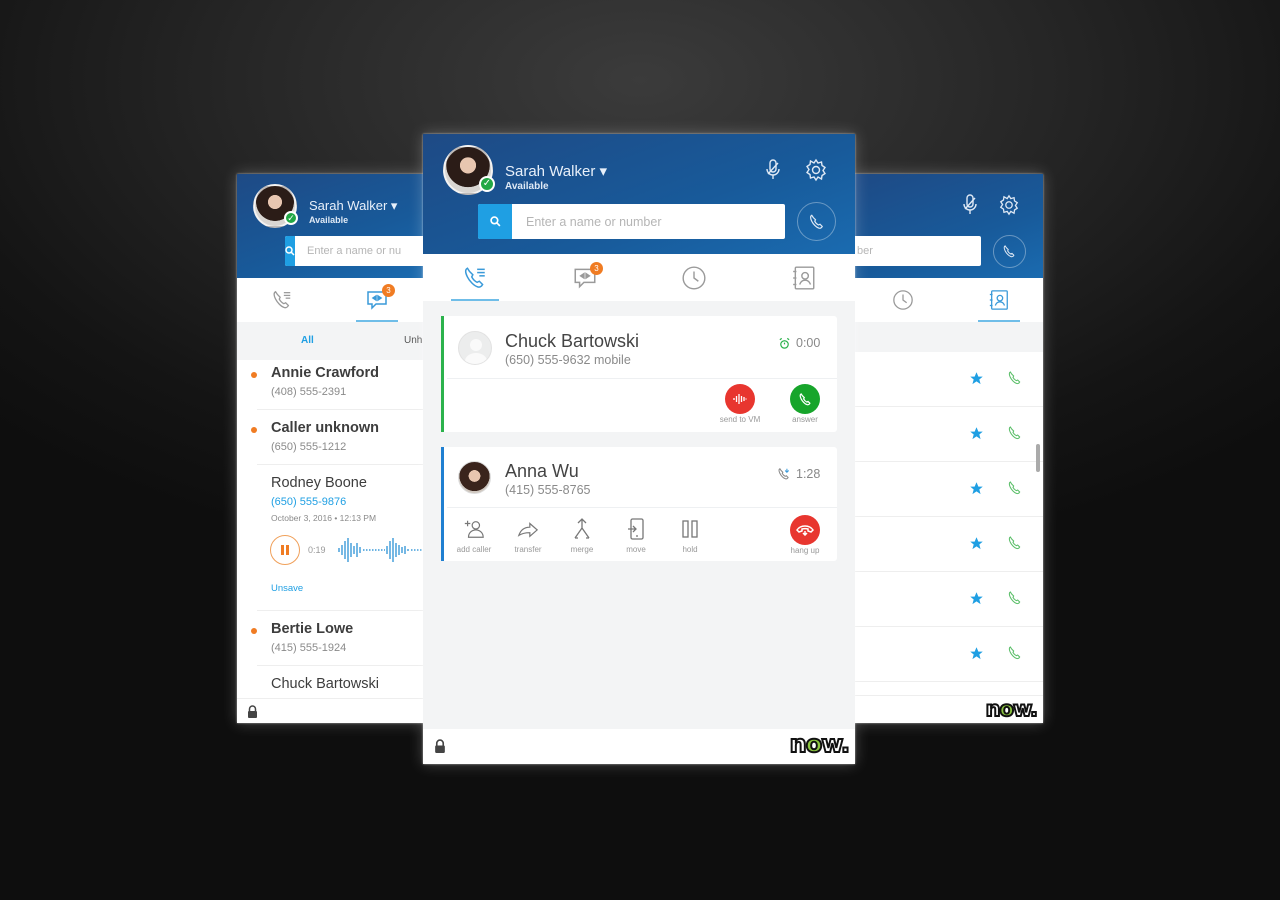  Describe the element at coordinates (285, 550) in the screenshot. I see `pause-button` at that location.